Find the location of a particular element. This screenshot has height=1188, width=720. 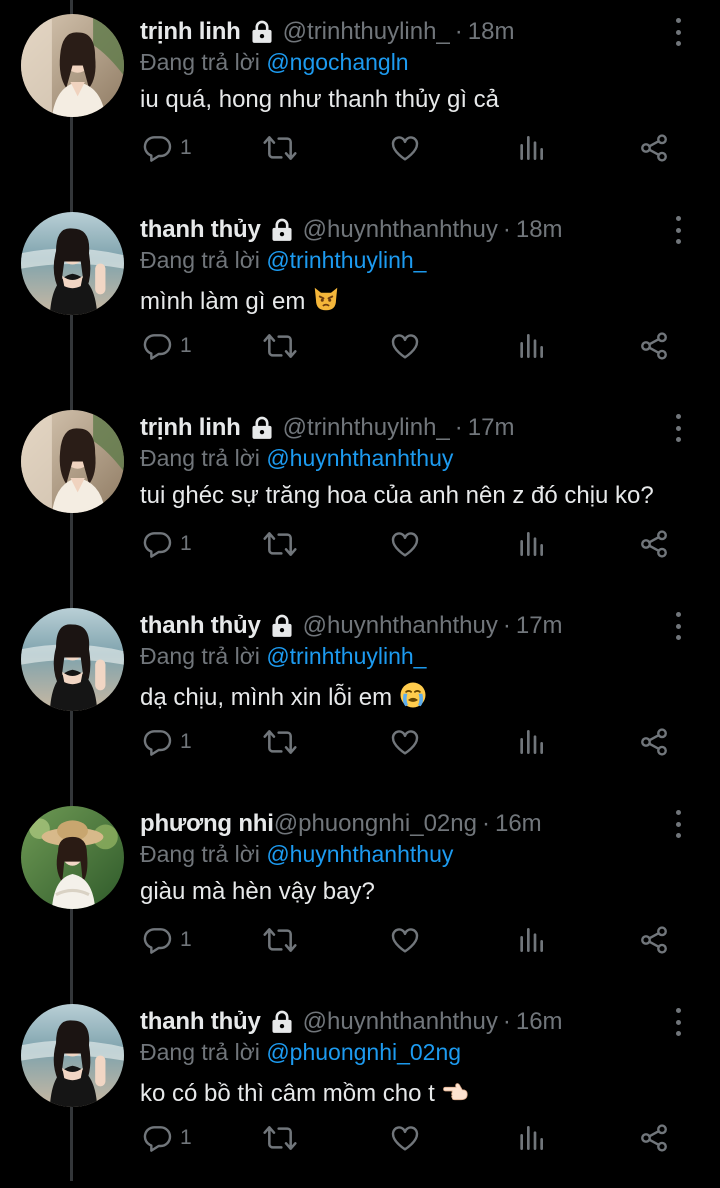

tweet-header: thanh thủy @huynhthanhthuy · 17m is located at coordinates (351, 626).